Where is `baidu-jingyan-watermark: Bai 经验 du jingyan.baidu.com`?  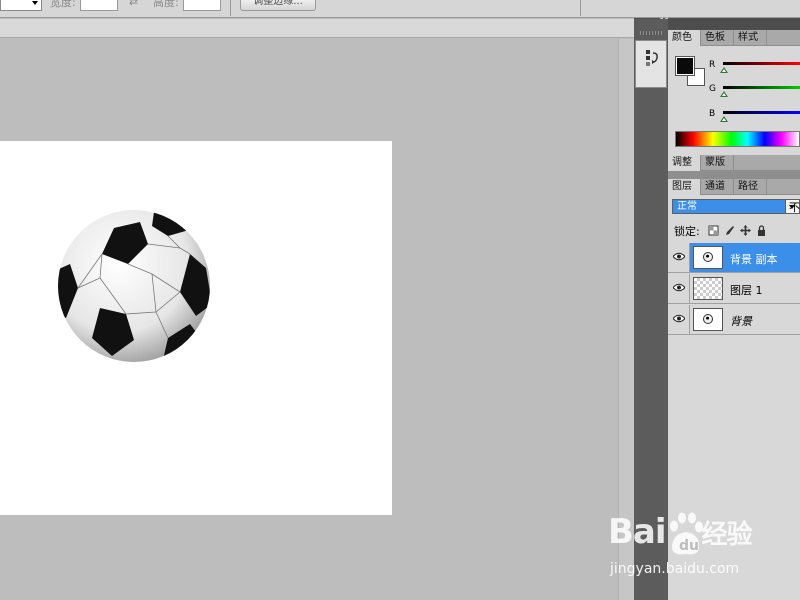
baidu-jingyan-watermark: Bai 经验 du jingyan.baidu.com is located at coordinates (693, 547).